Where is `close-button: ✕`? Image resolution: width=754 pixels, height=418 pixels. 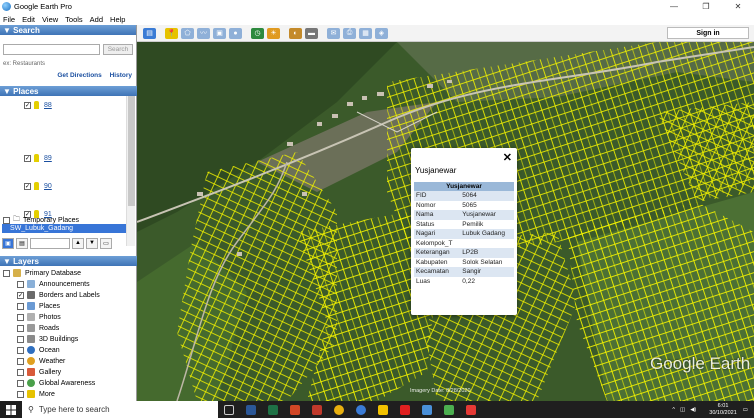
close-button: ✕ is located at coordinates (738, 6).